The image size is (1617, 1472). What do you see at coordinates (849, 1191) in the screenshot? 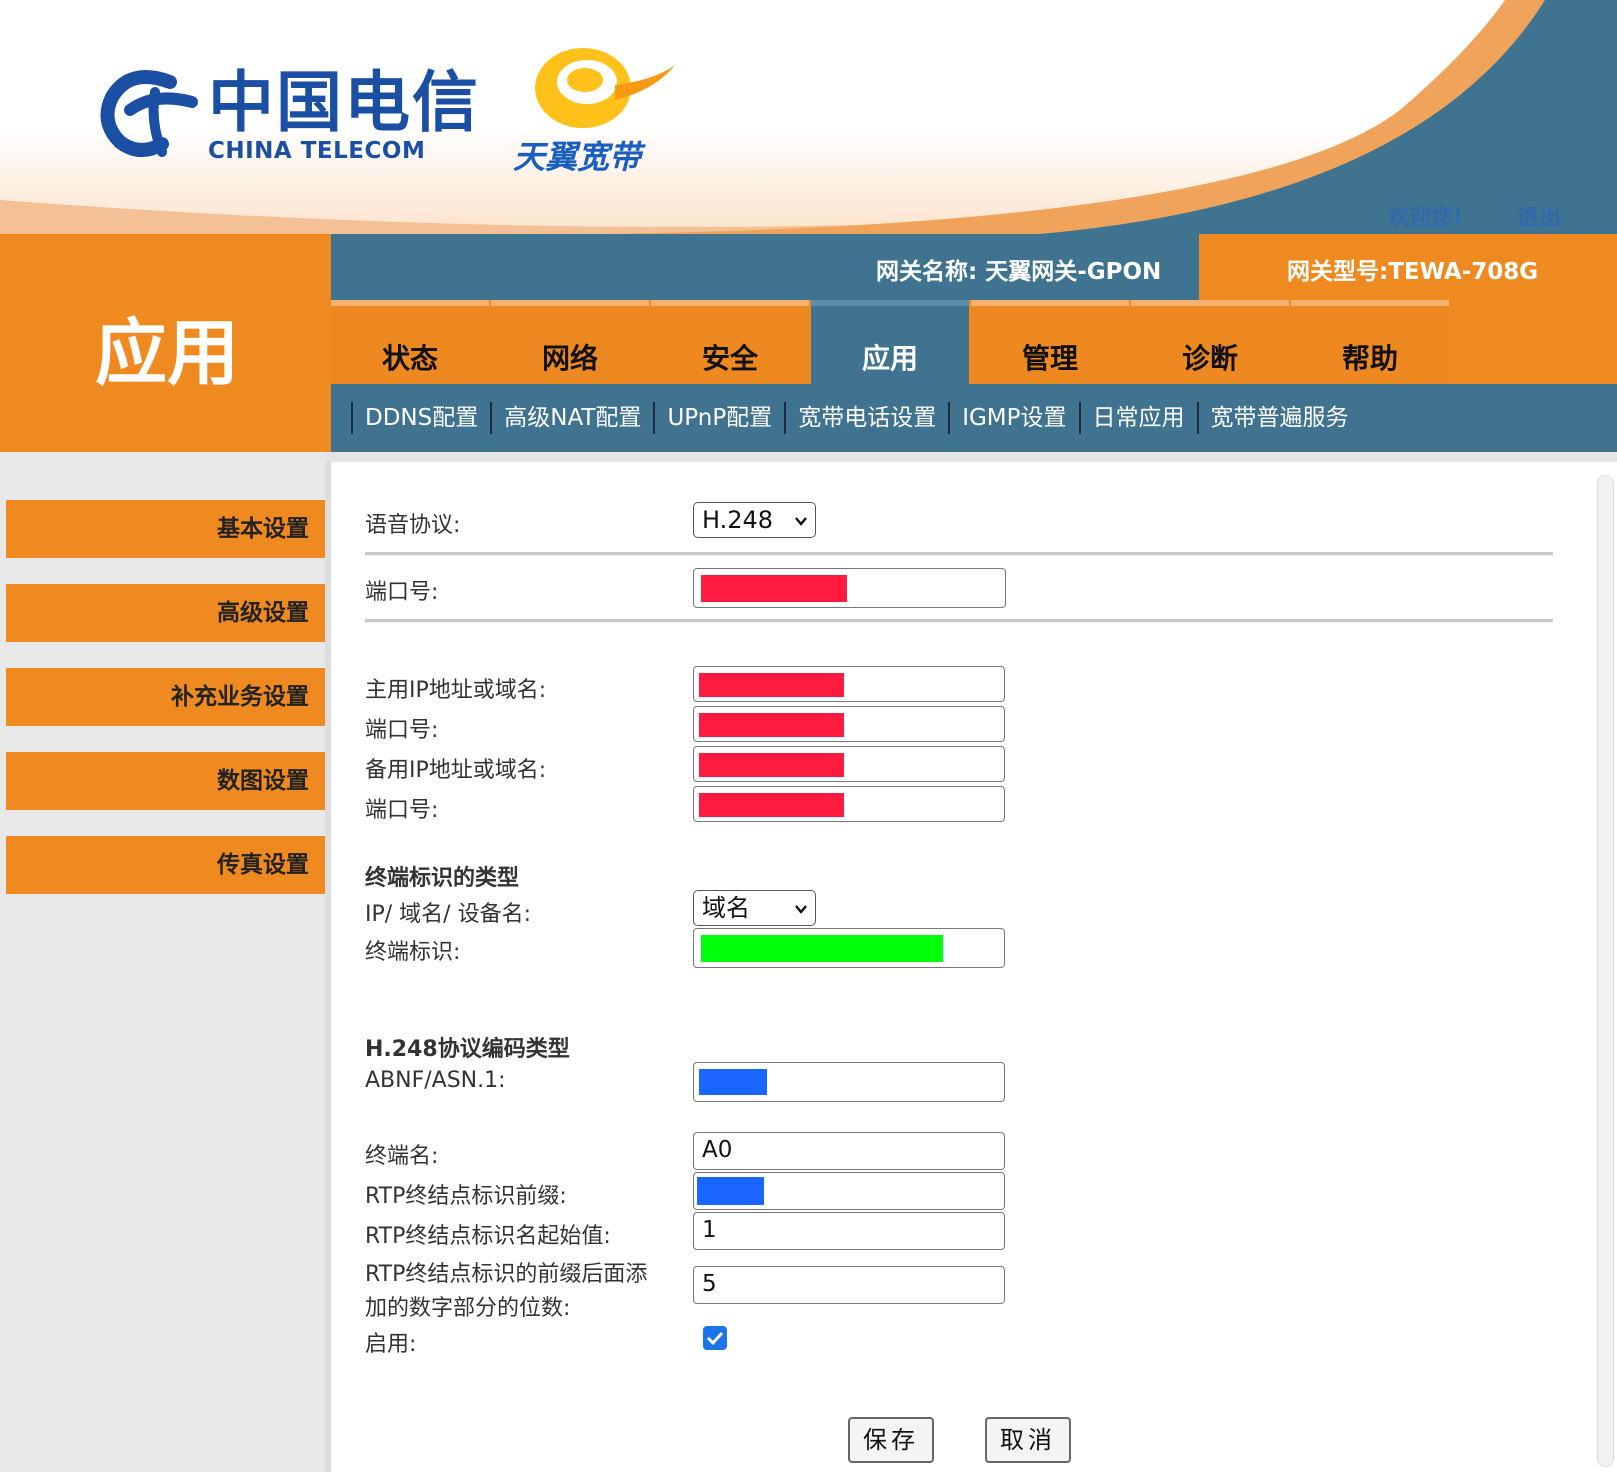
I see `rtp-prefix-input` at bounding box center [849, 1191].